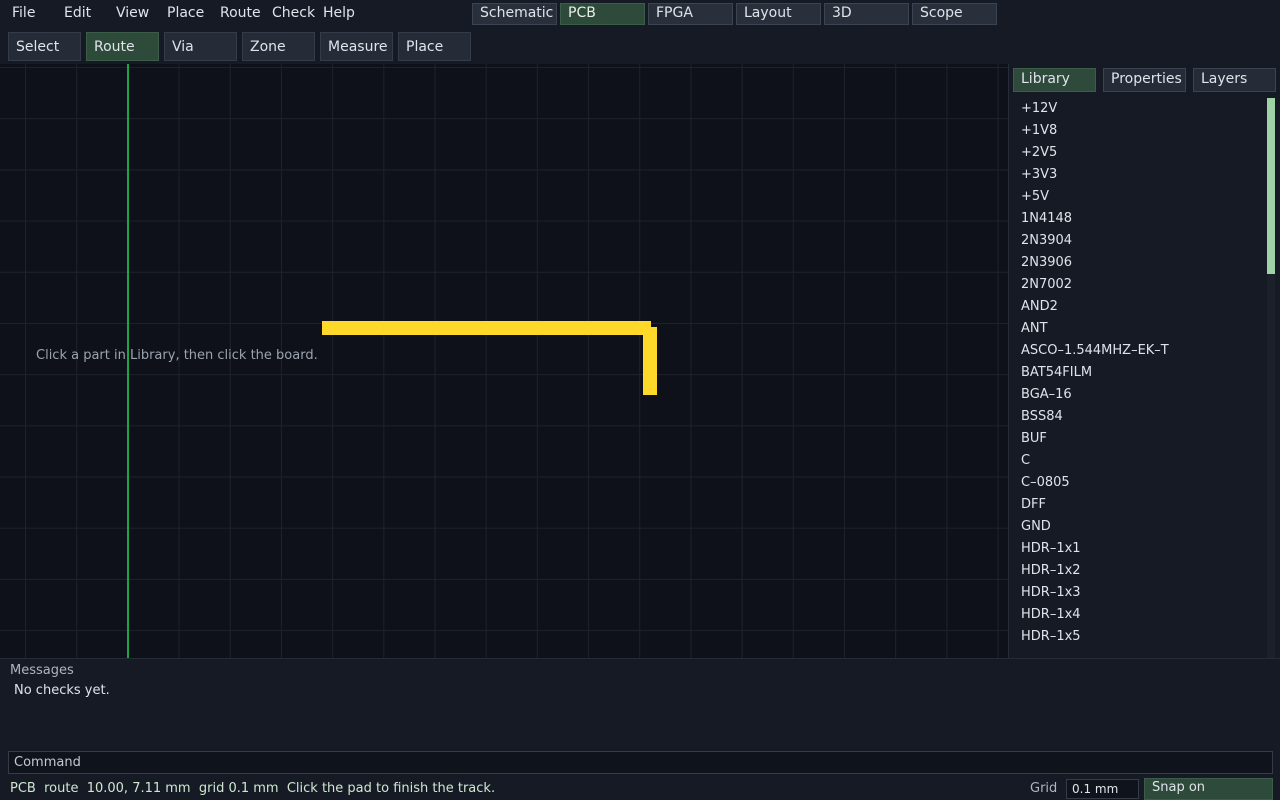 This screenshot has width=1280, height=800. Describe the element at coordinates (1033, 505) in the screenshot. I see `library-item: DFF` at that location.